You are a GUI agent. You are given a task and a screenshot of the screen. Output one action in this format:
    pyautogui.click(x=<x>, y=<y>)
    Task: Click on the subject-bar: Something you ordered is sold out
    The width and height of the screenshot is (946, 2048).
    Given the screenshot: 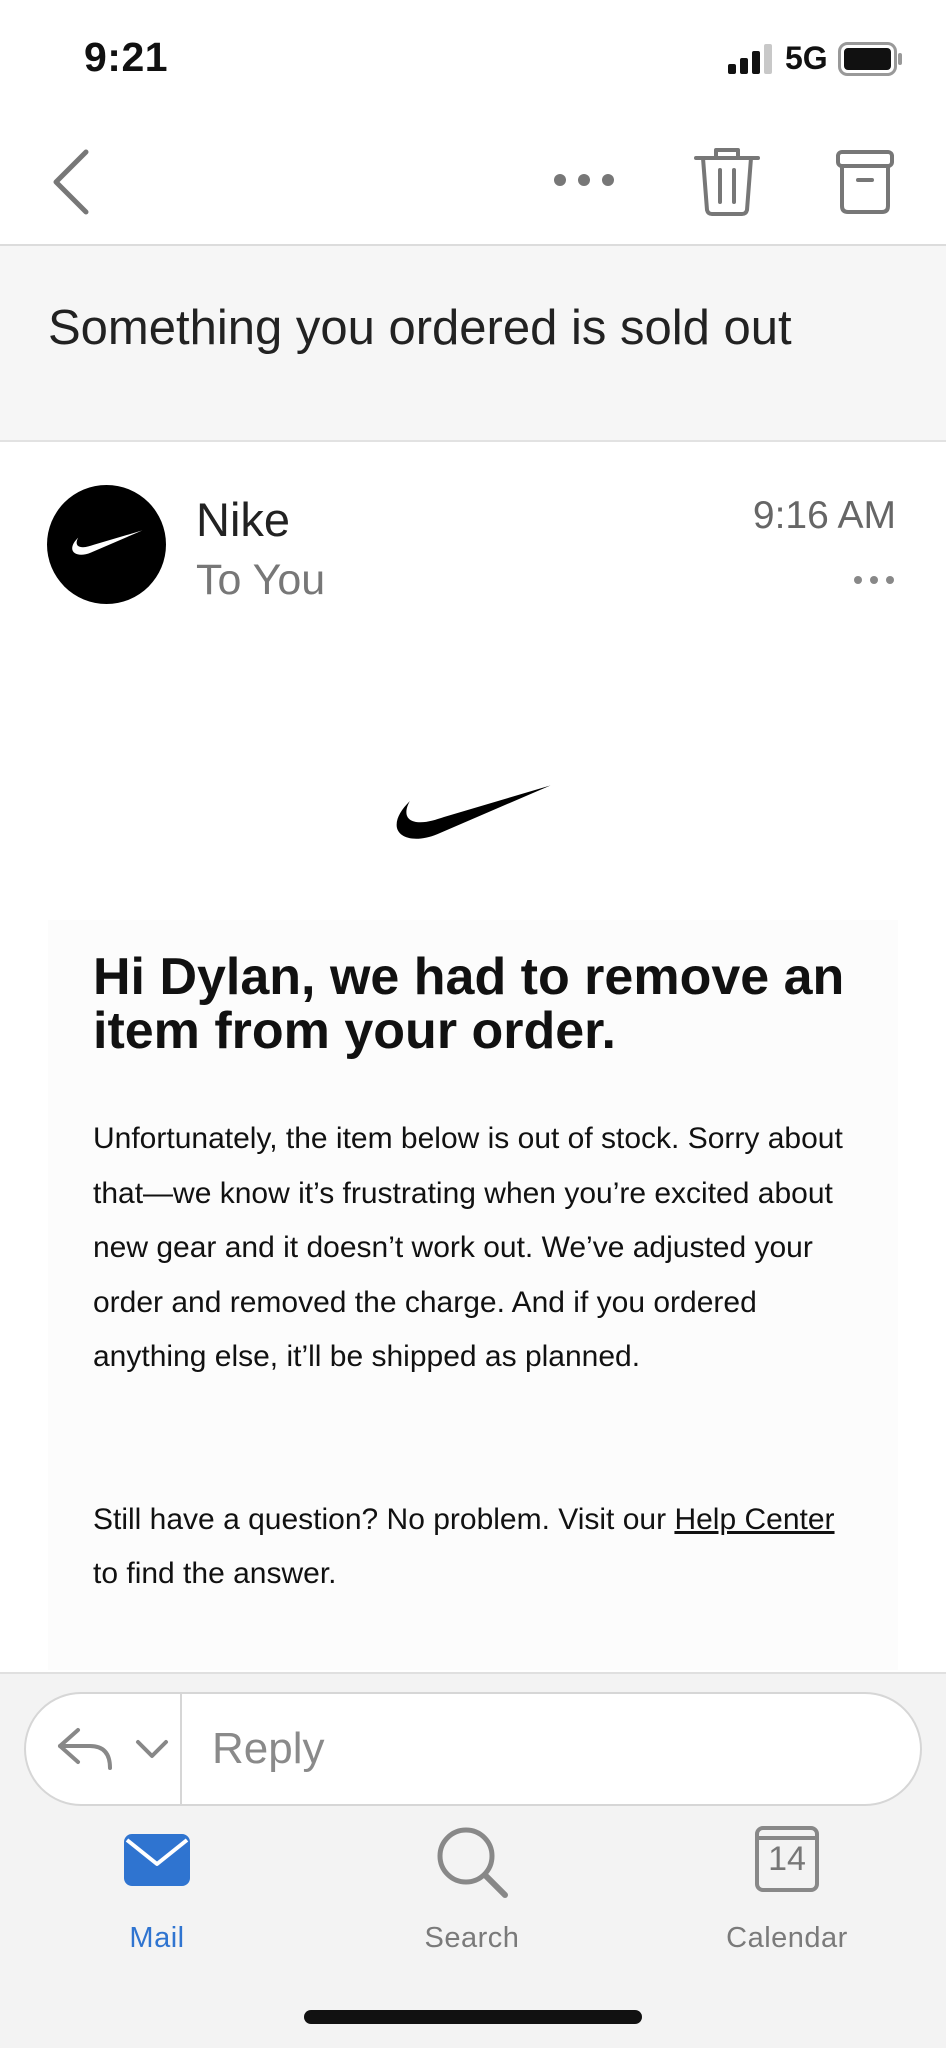 What is the action you would take?
    pyautogui.click(x=473, y=344)
    